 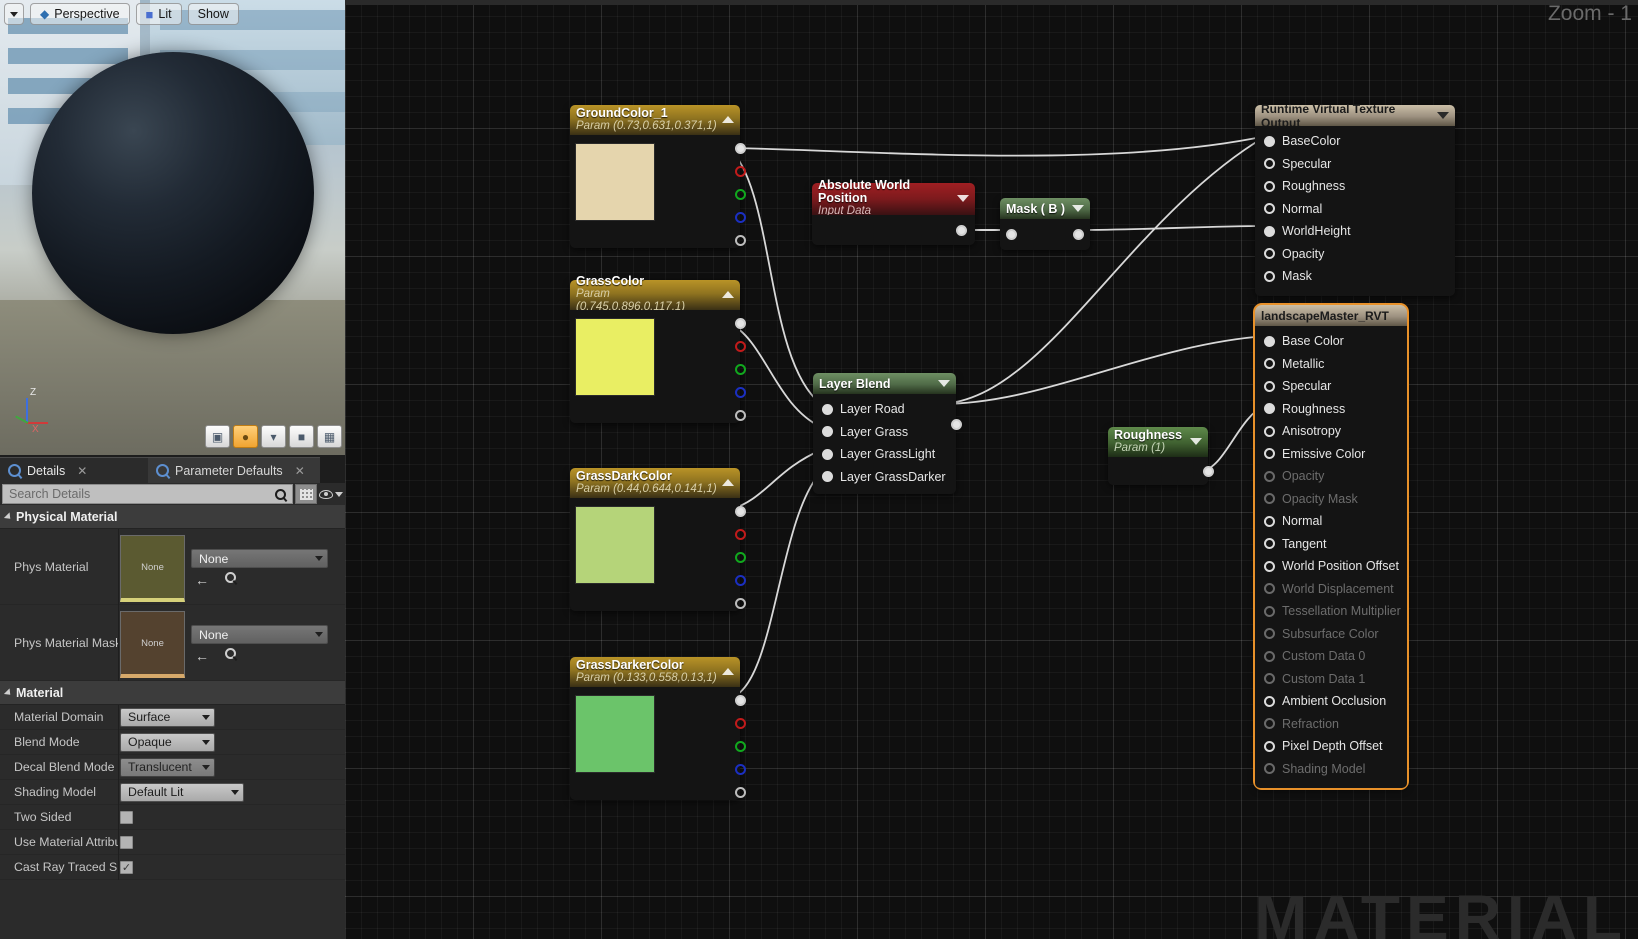 What do you see at coordinates (655, 294) in the screenshot?
I see `node-header: GrassColor Param (0.745,0.896,0.117,1)` at bounding box center [655, 294].